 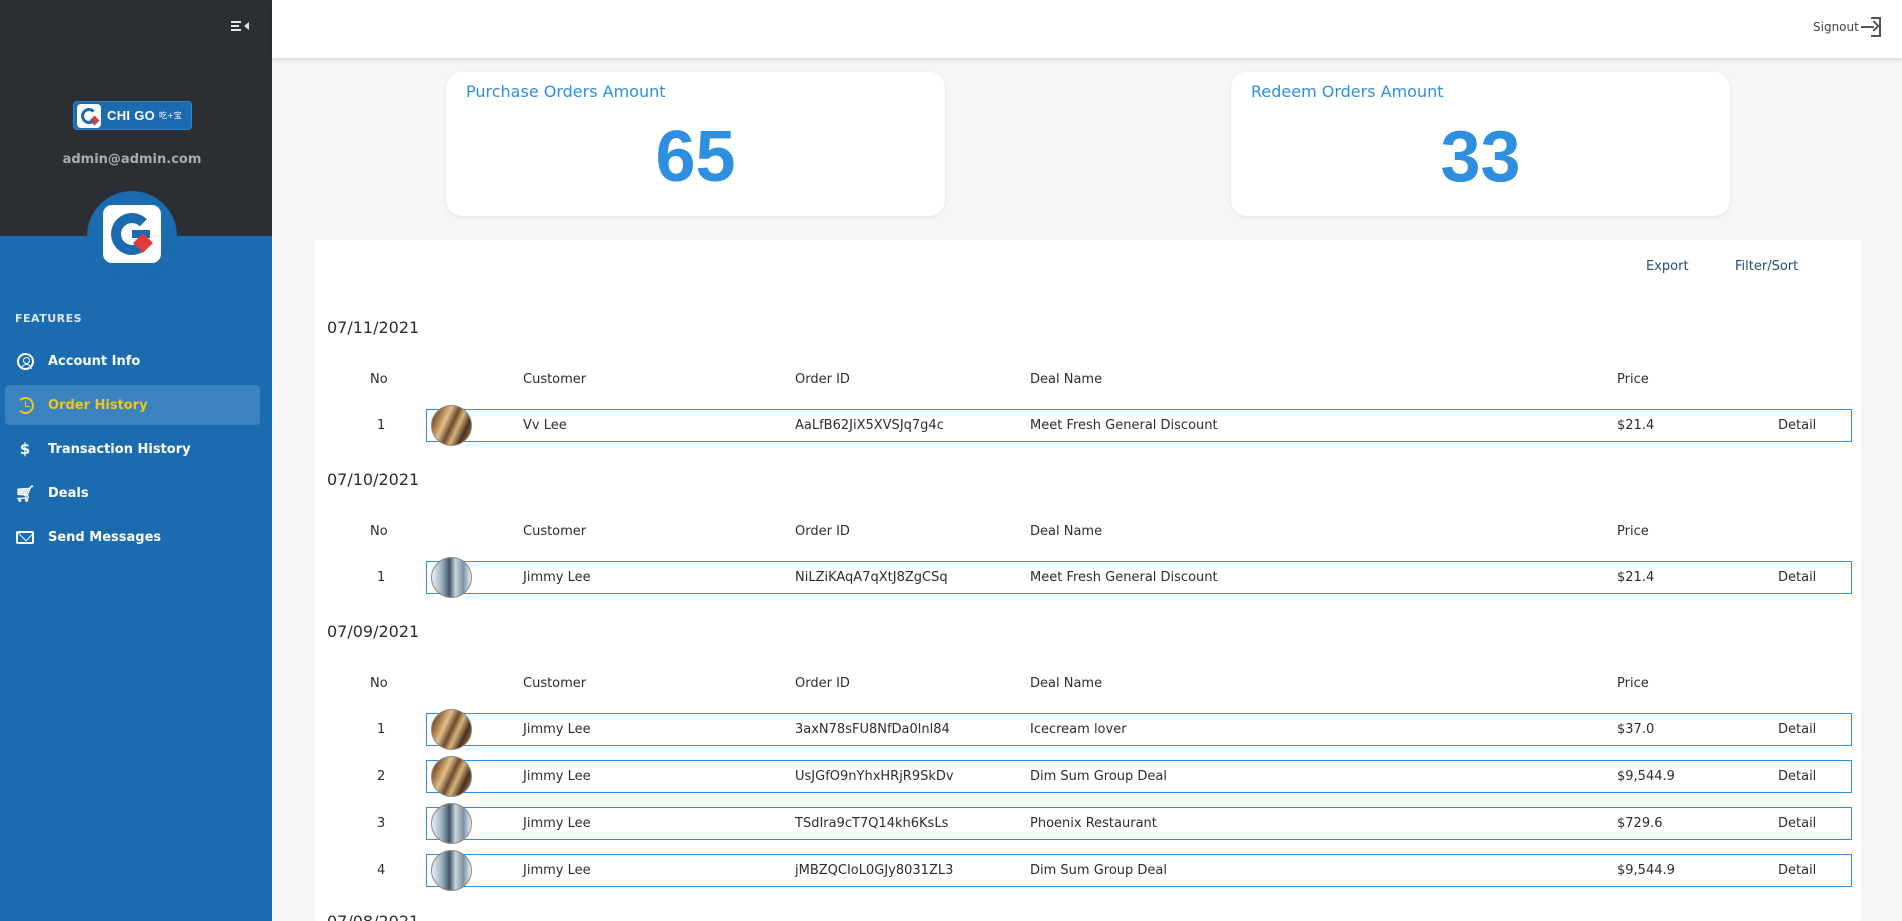 I want to click on deal-name: Phoenix Restaurant, so click(x=1093, y=823).